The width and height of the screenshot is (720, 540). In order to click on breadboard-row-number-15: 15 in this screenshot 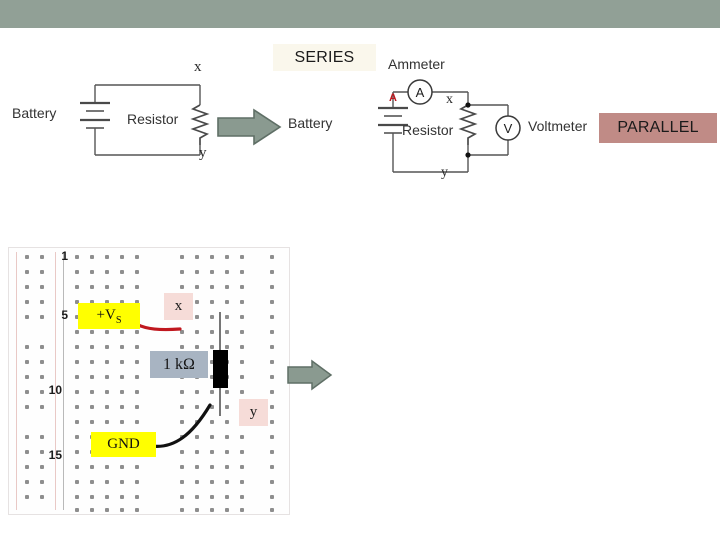, I will do `click(55, 455)`.